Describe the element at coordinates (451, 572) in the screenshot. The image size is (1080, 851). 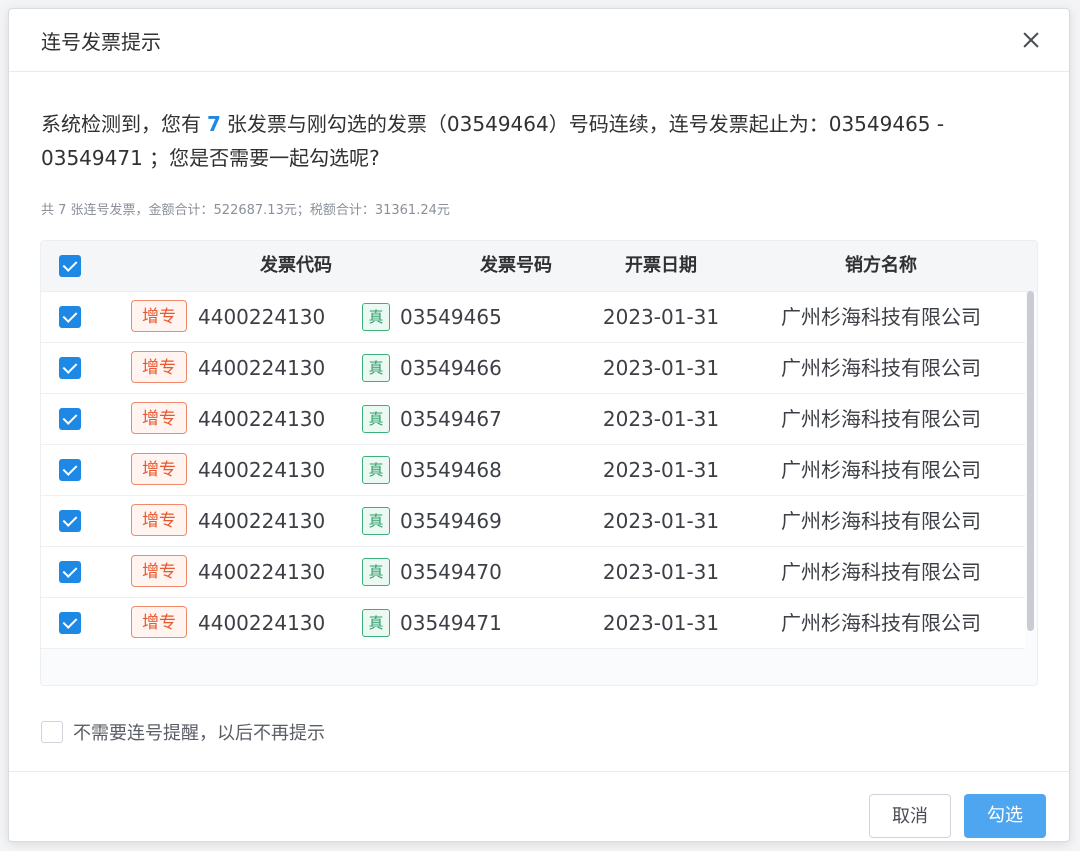
I see `invoice-number: 03549470` at that location.